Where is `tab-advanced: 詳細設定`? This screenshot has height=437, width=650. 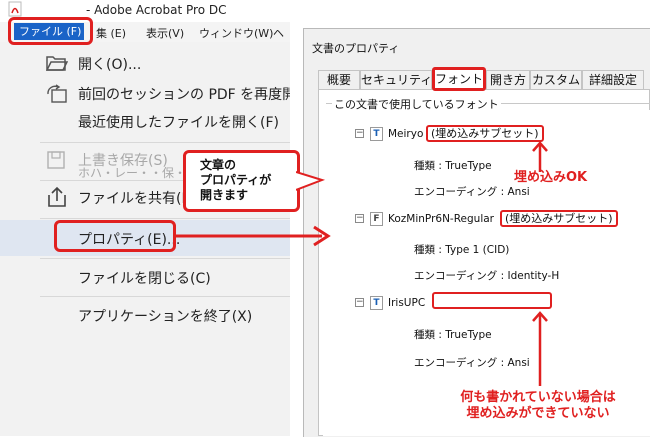
tab-advanced: 詳細設定 is located at coordinates (613, 79).